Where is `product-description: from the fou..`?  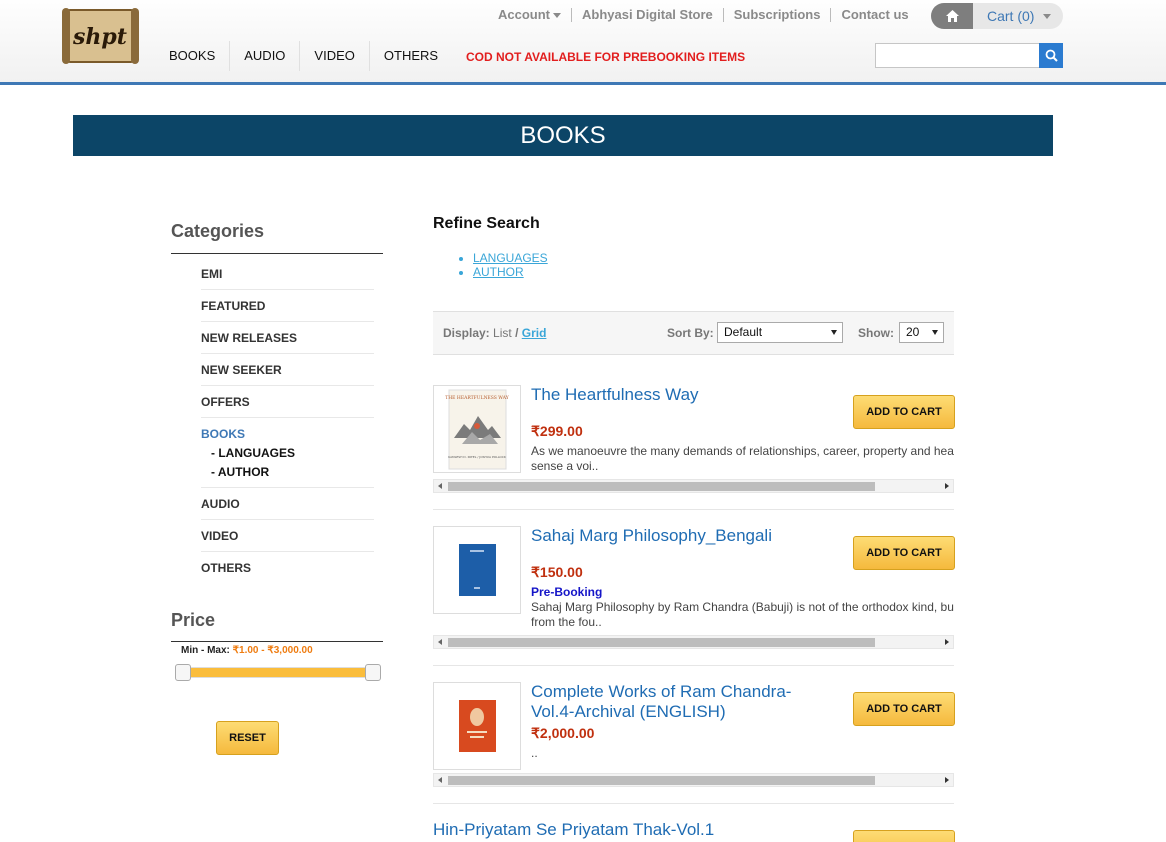 product-description: from the fou.. is located at coordinates (566, 622).